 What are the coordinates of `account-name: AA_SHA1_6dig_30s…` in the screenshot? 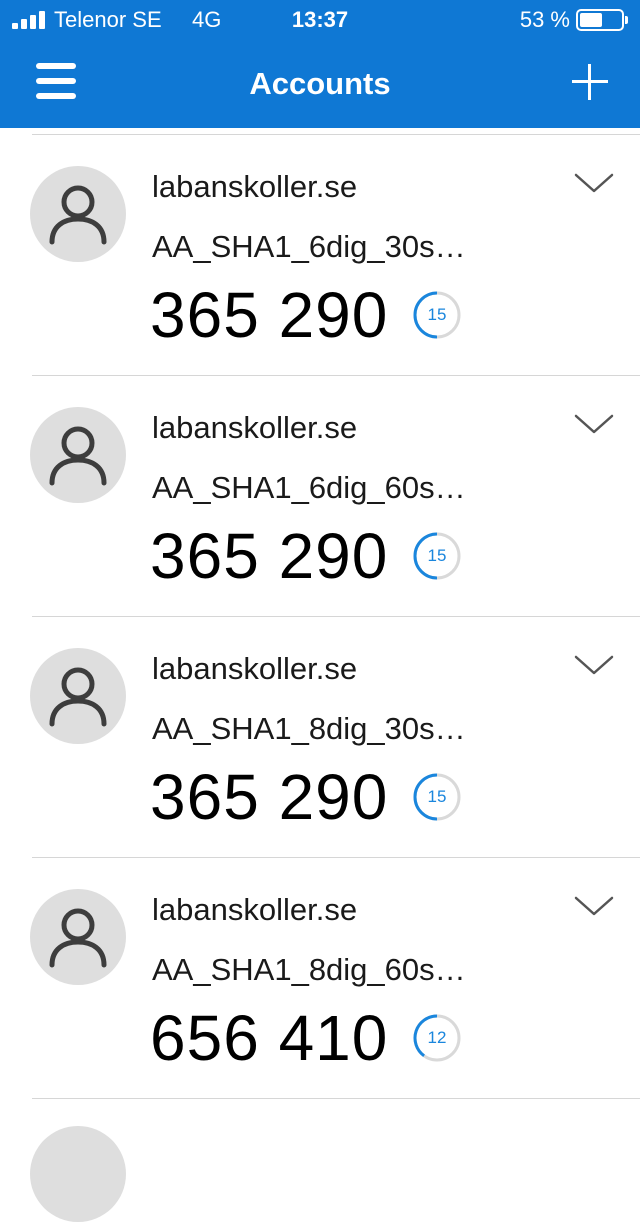 It's located at (309, 246).